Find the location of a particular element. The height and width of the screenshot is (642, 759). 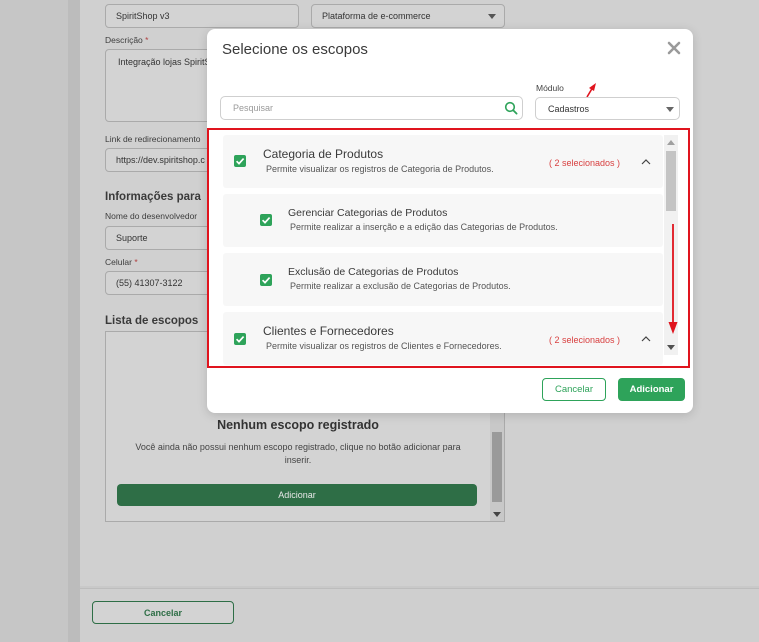

scope-group-title: Clientes e Fornecedores is located at coordinates (328, 331).